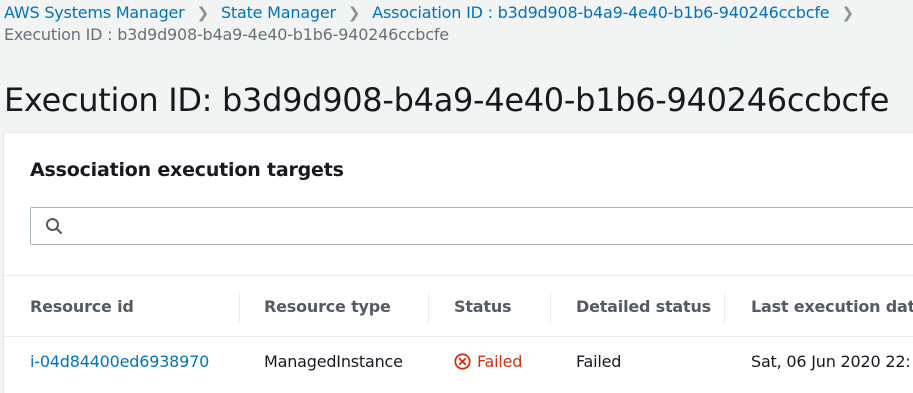  What do you see at coordinates (94, 12) in the screenshot?
I see `breadcrumb-systems-manager: AWS Systems Manager` at bounding box center [94, 12].